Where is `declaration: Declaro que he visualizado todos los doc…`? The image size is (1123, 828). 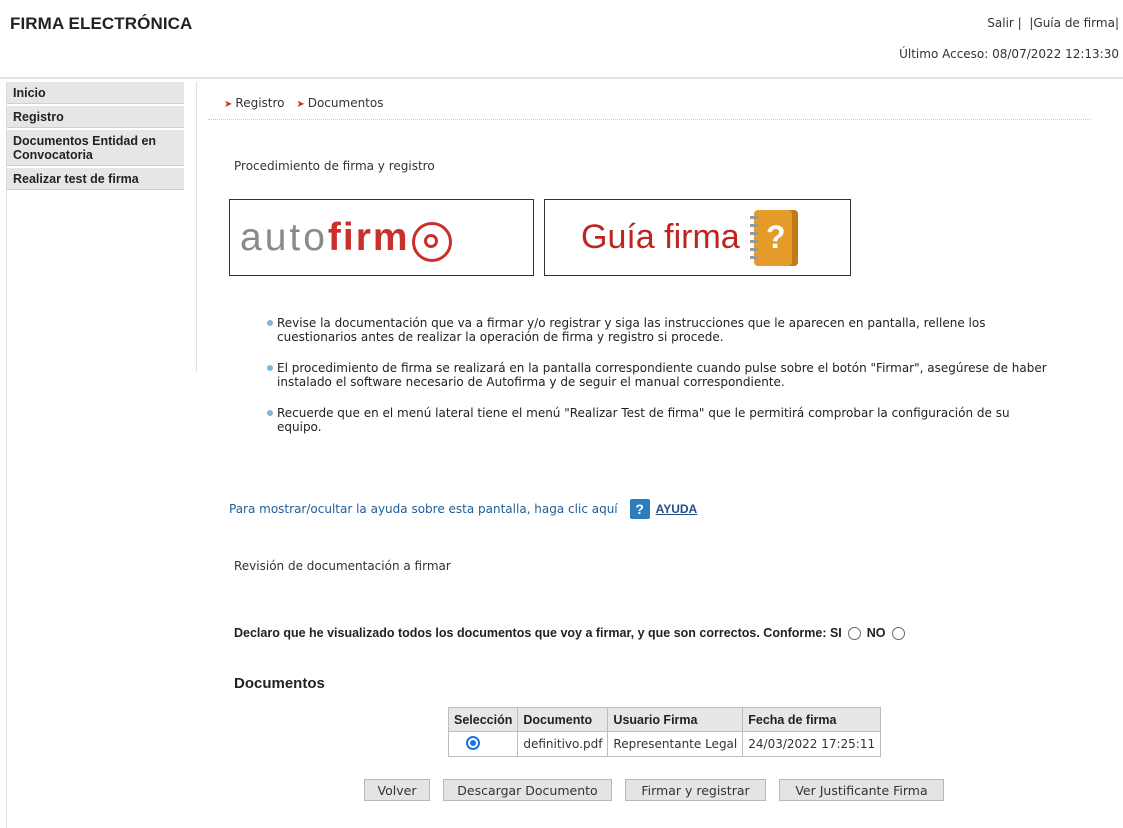
declaration: Declaro que he visualizado todos los doc… is located at coordinates (572, 633).